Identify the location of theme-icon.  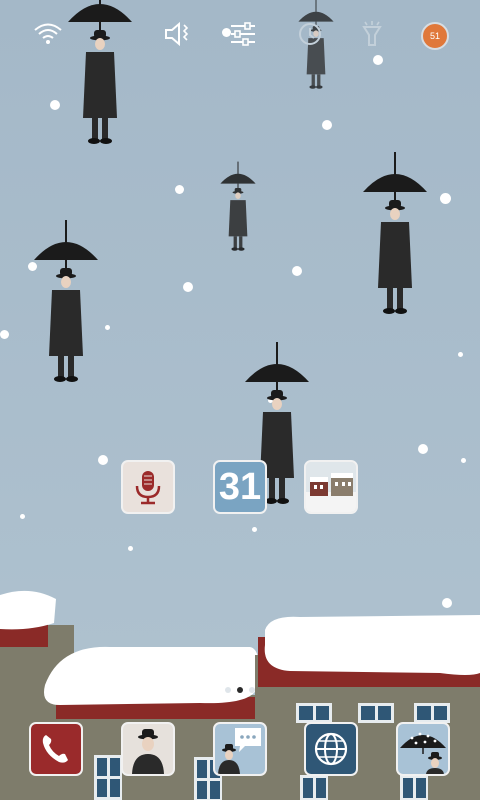
(423, 749).